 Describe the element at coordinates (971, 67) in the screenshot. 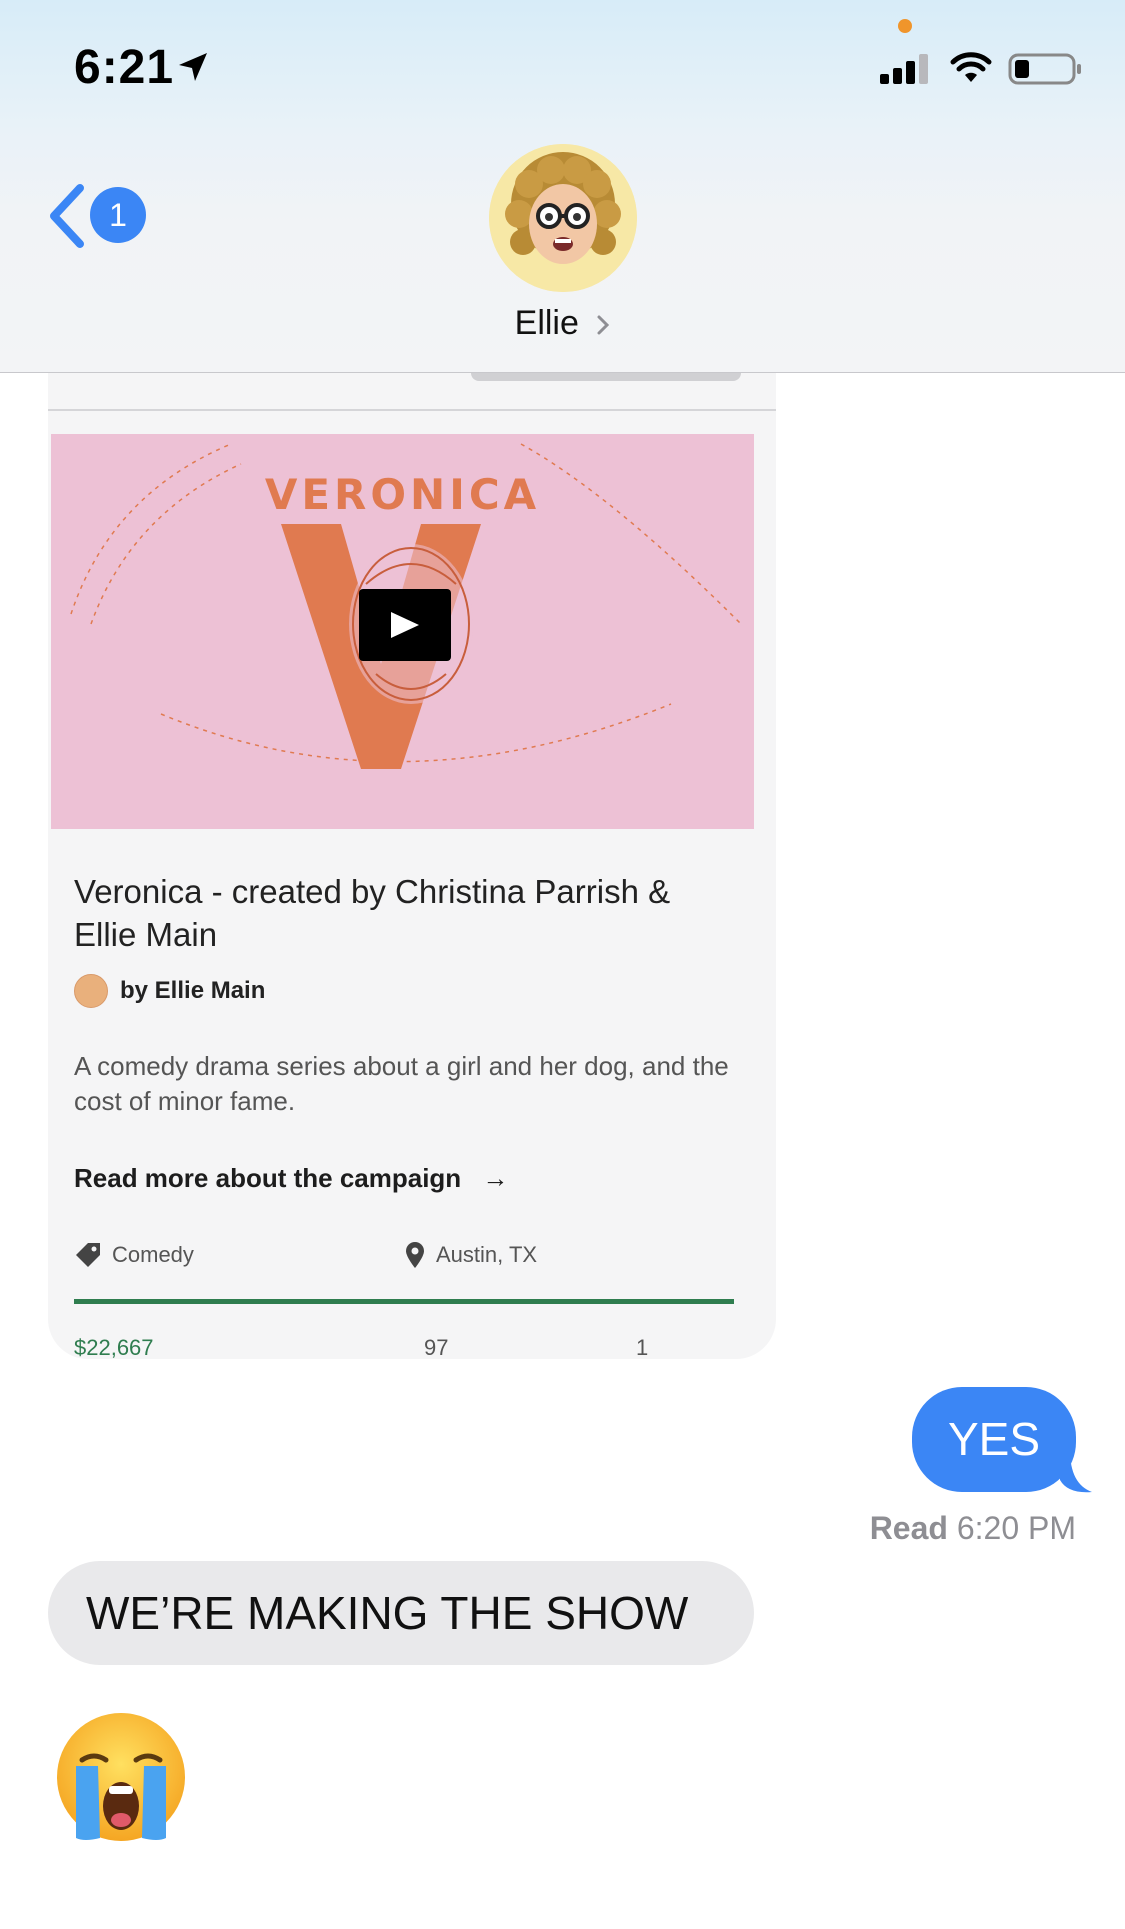

I see `wifi-icon` at that location.